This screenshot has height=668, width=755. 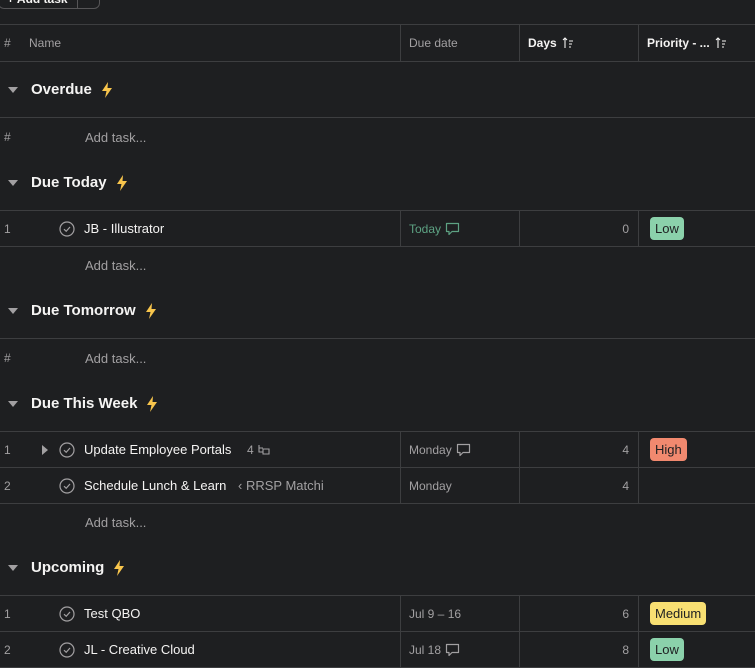 What do you see at coordinates (625, 613) in the screenshot?
I see `days-value: 6` at bounding box center [625, 613].